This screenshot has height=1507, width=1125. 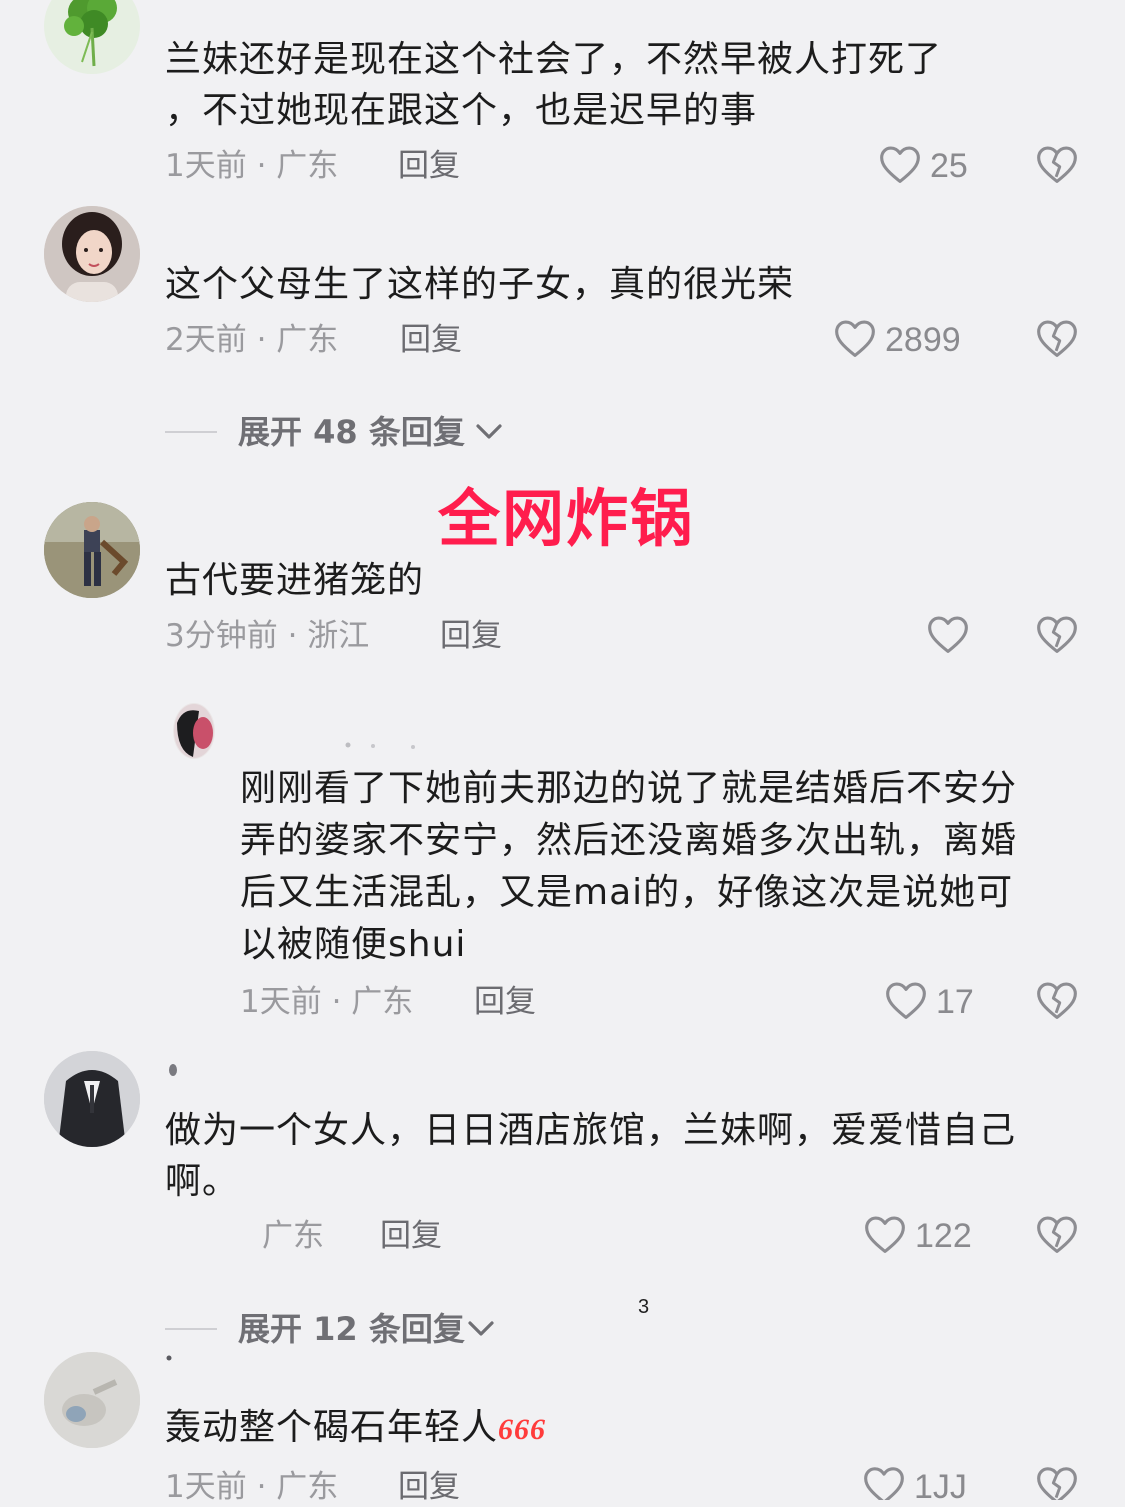 What do you see at coordinates (295, 580) in the screenshot?
I see `comment-text: 古代要进猪笼的` at bounding box center [295, 580].